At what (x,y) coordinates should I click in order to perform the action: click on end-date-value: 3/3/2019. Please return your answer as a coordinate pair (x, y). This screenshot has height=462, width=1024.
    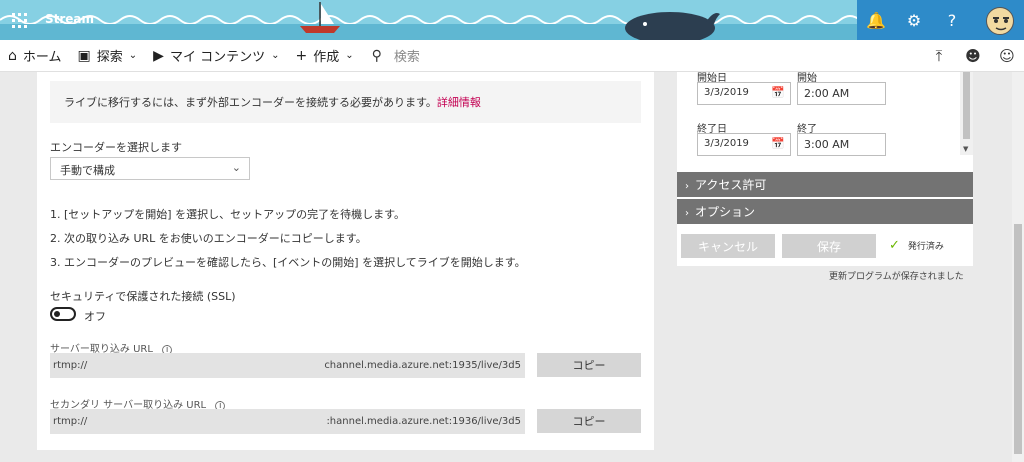
    Looking at the image, I should click on (726, 143).